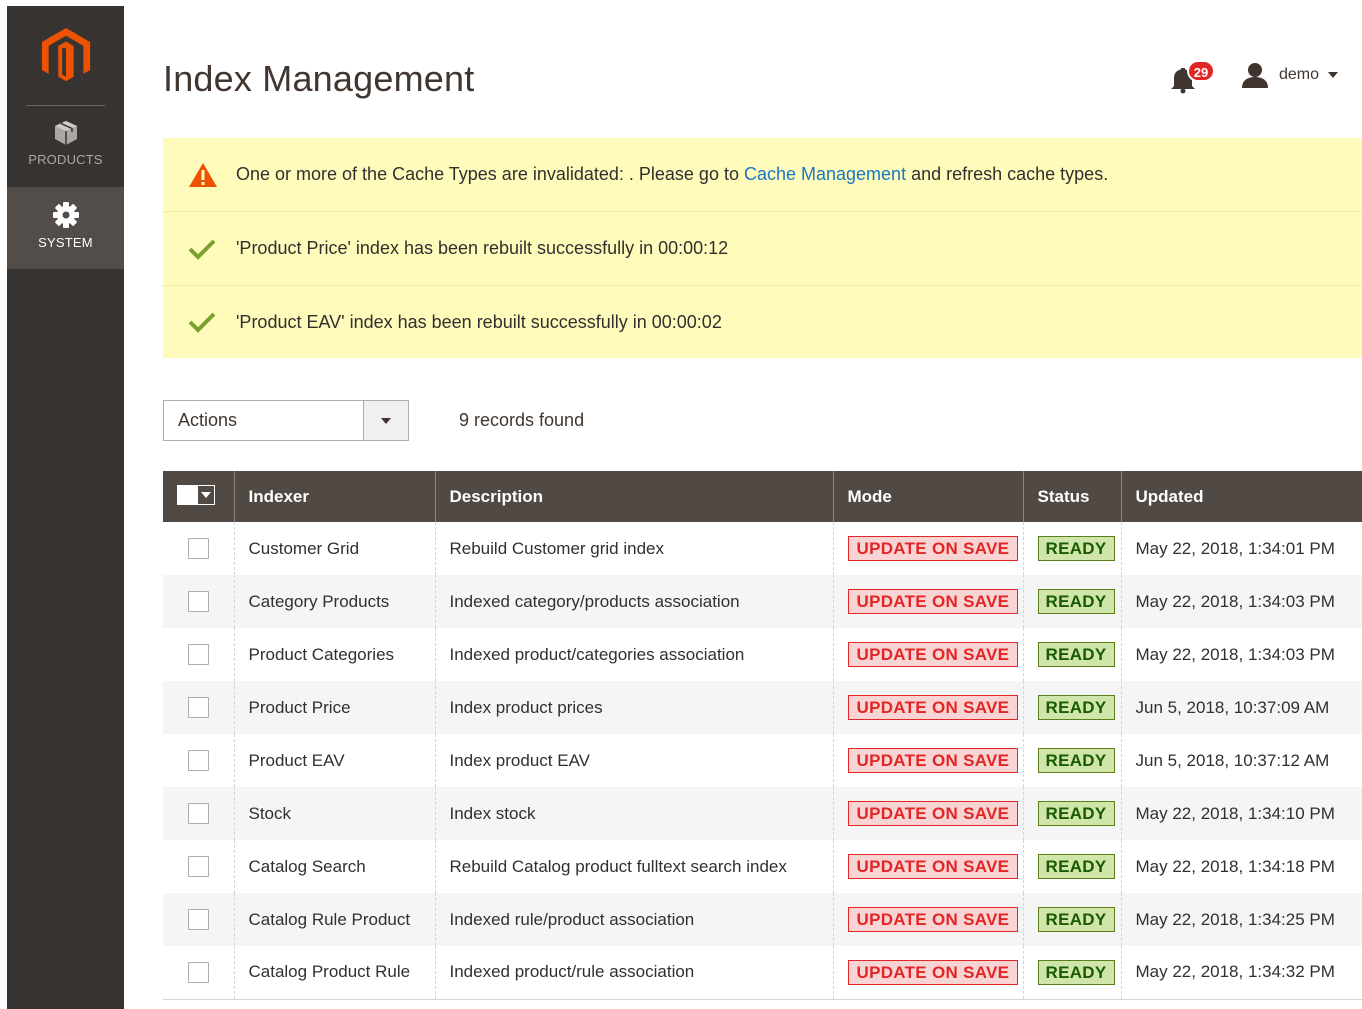  What do you see at coordinates (65, 147) in the screenshot?
I see `sidebar-item-products: PRODUCTS` at bounding box center [65, 147].